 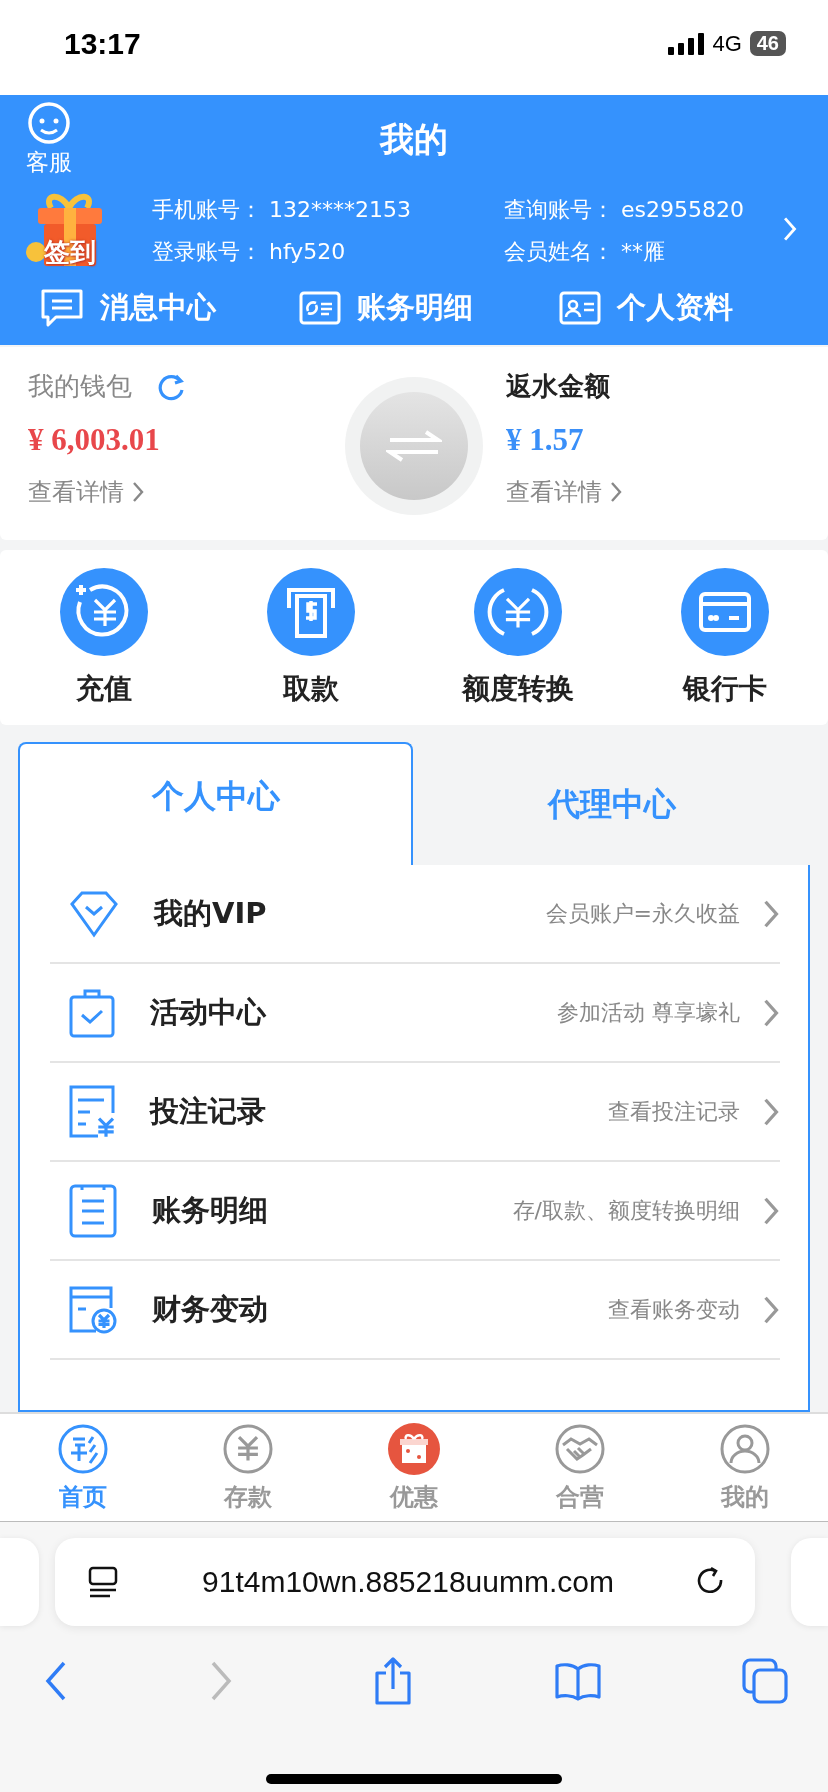 I want to click on menu-subtitle: 查看账务变动, so click(x=674, y=1309).